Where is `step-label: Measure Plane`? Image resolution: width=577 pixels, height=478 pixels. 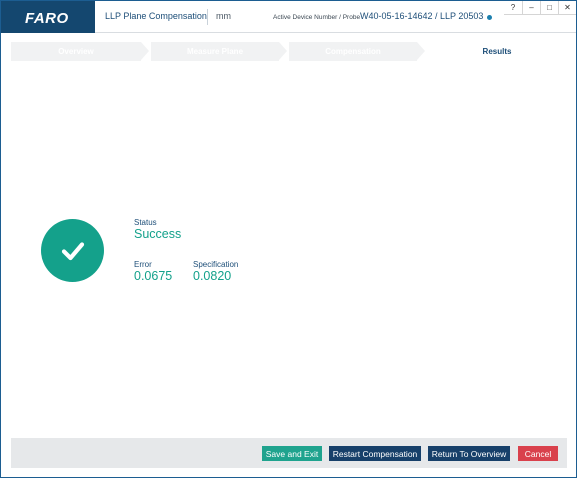
step-label: Measure Plane is located at coordinates (215, 51).